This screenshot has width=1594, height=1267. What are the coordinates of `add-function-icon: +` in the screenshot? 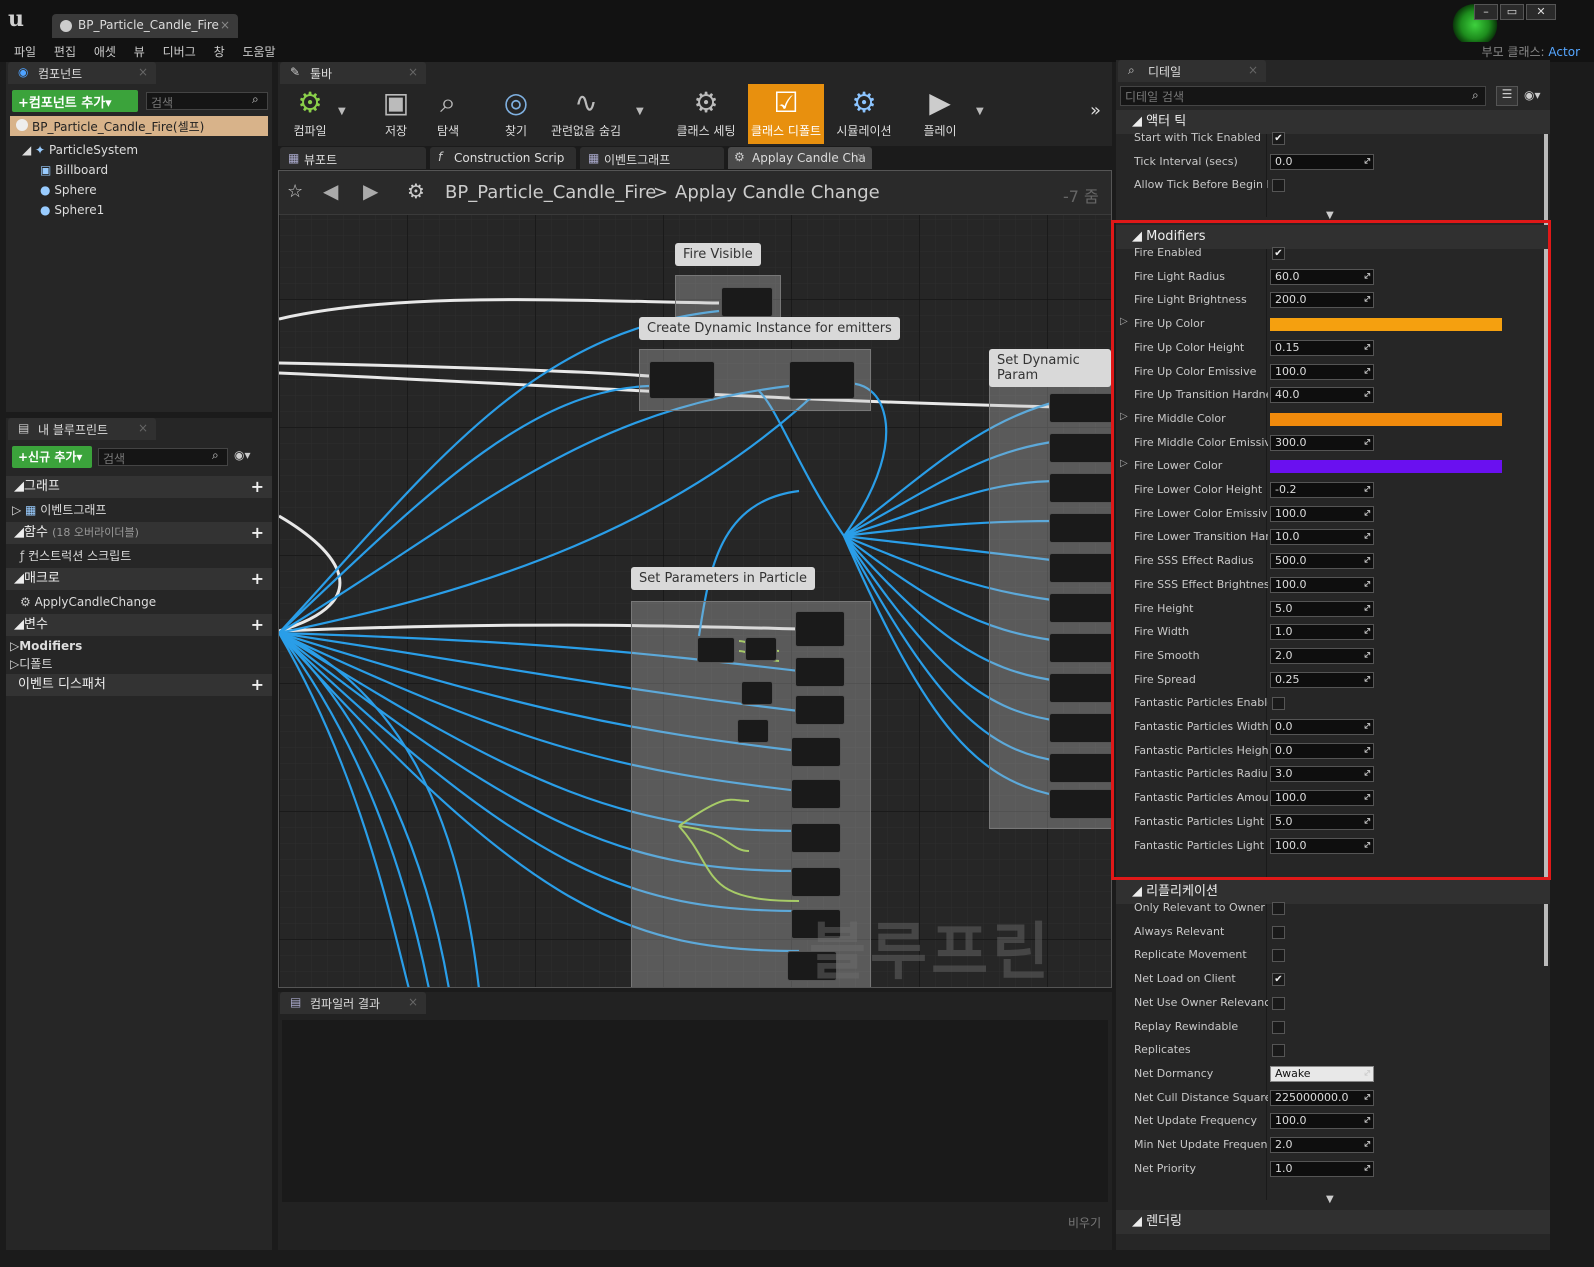 It's located at (257, 533).